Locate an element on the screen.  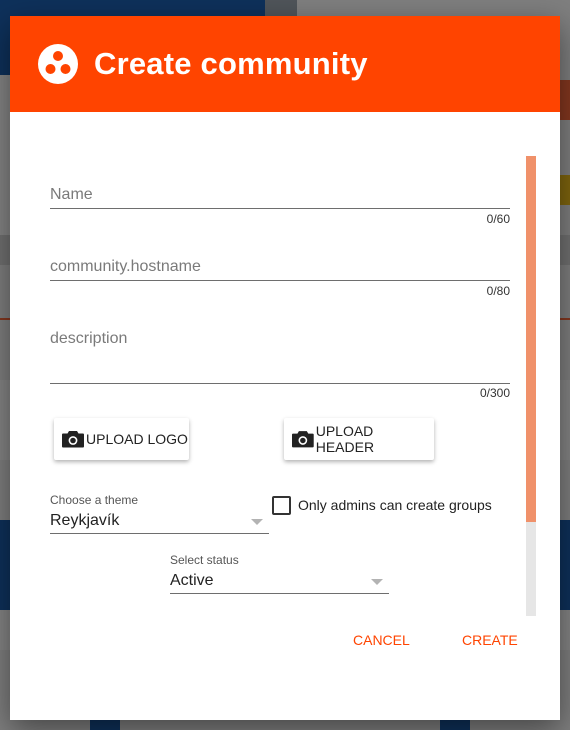
description-field: description 0/300 is located at coordinates (280, 365).